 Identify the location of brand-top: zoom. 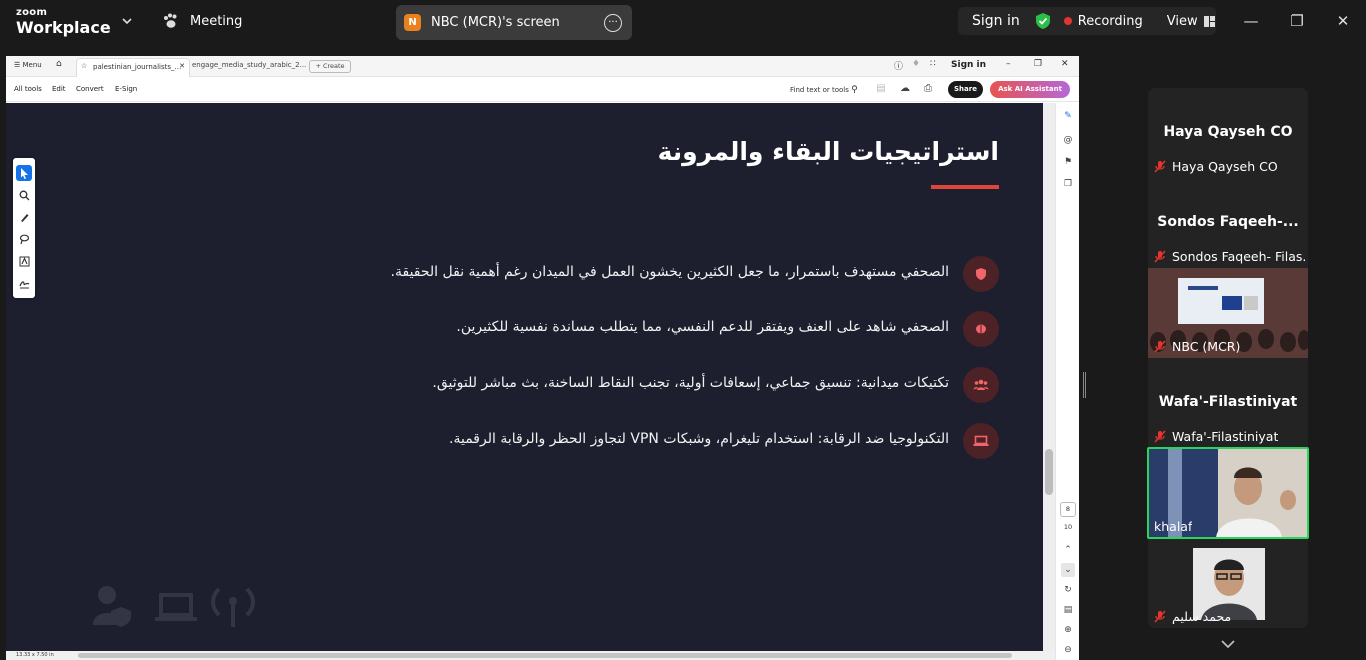
(32, 12).